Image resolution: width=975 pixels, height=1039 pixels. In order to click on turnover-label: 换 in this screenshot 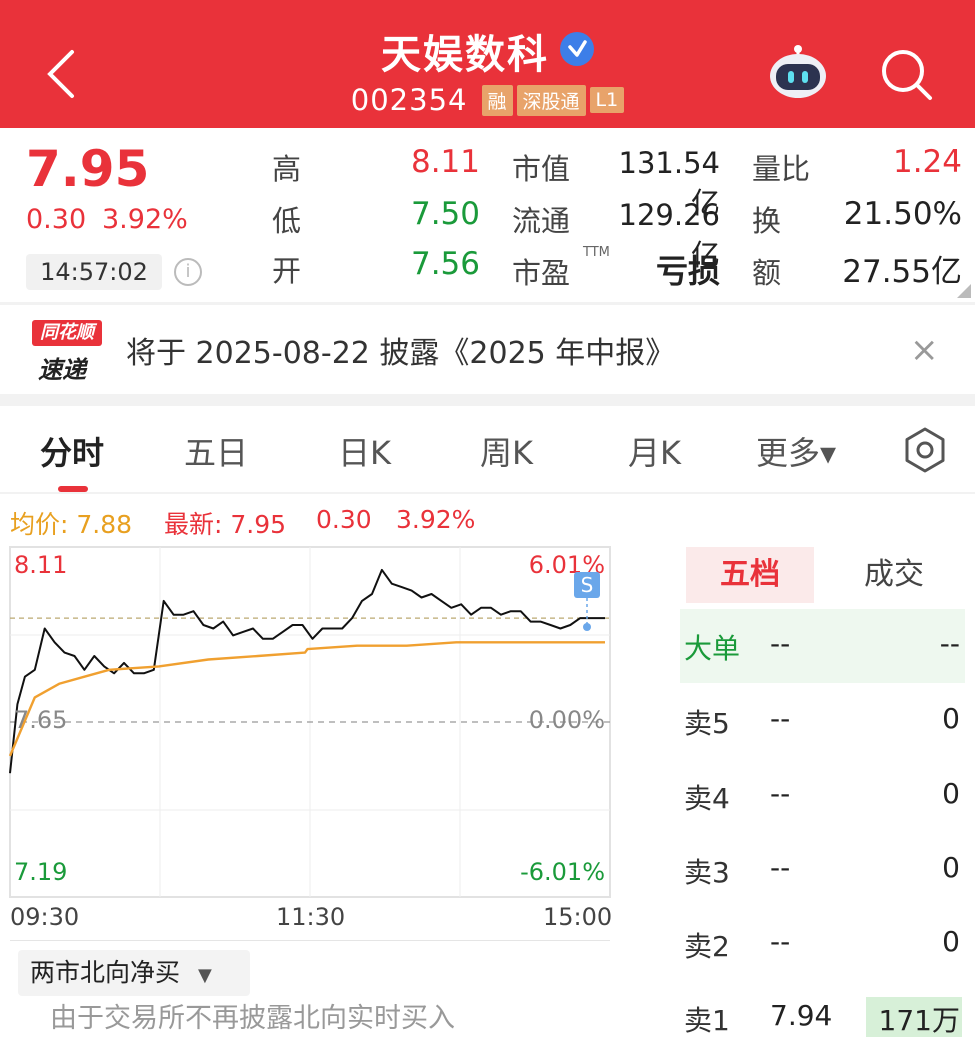, I will do `click(767, 221)`.